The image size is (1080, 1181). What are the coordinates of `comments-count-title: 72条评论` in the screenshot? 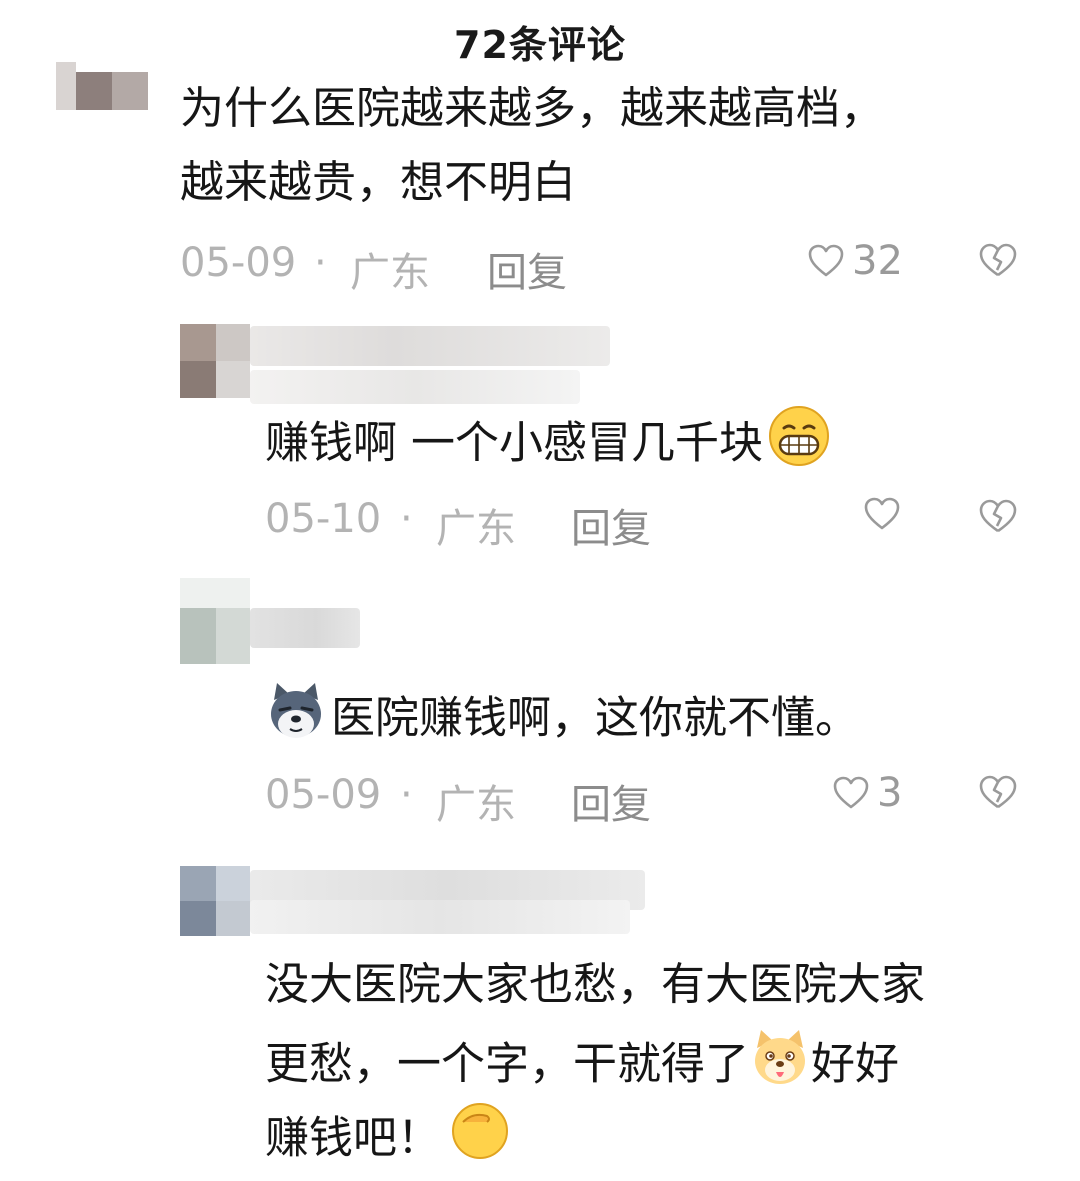 It's located at (540, 45).